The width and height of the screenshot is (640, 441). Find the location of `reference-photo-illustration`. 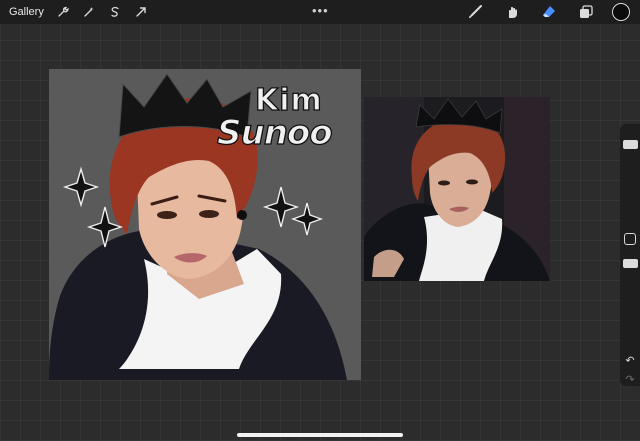

reference-photo-illustration is located at coordinates (457, 189).